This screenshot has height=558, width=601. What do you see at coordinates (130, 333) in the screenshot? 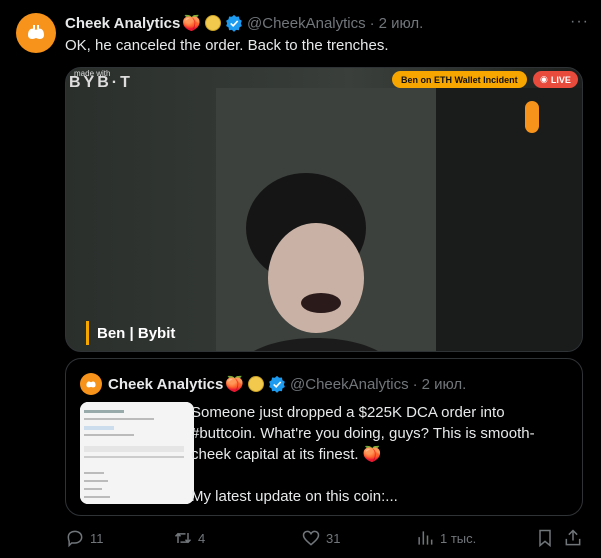
I see `speaker-name-tag: Ben | Bybit` at bounding box center [130, 333].